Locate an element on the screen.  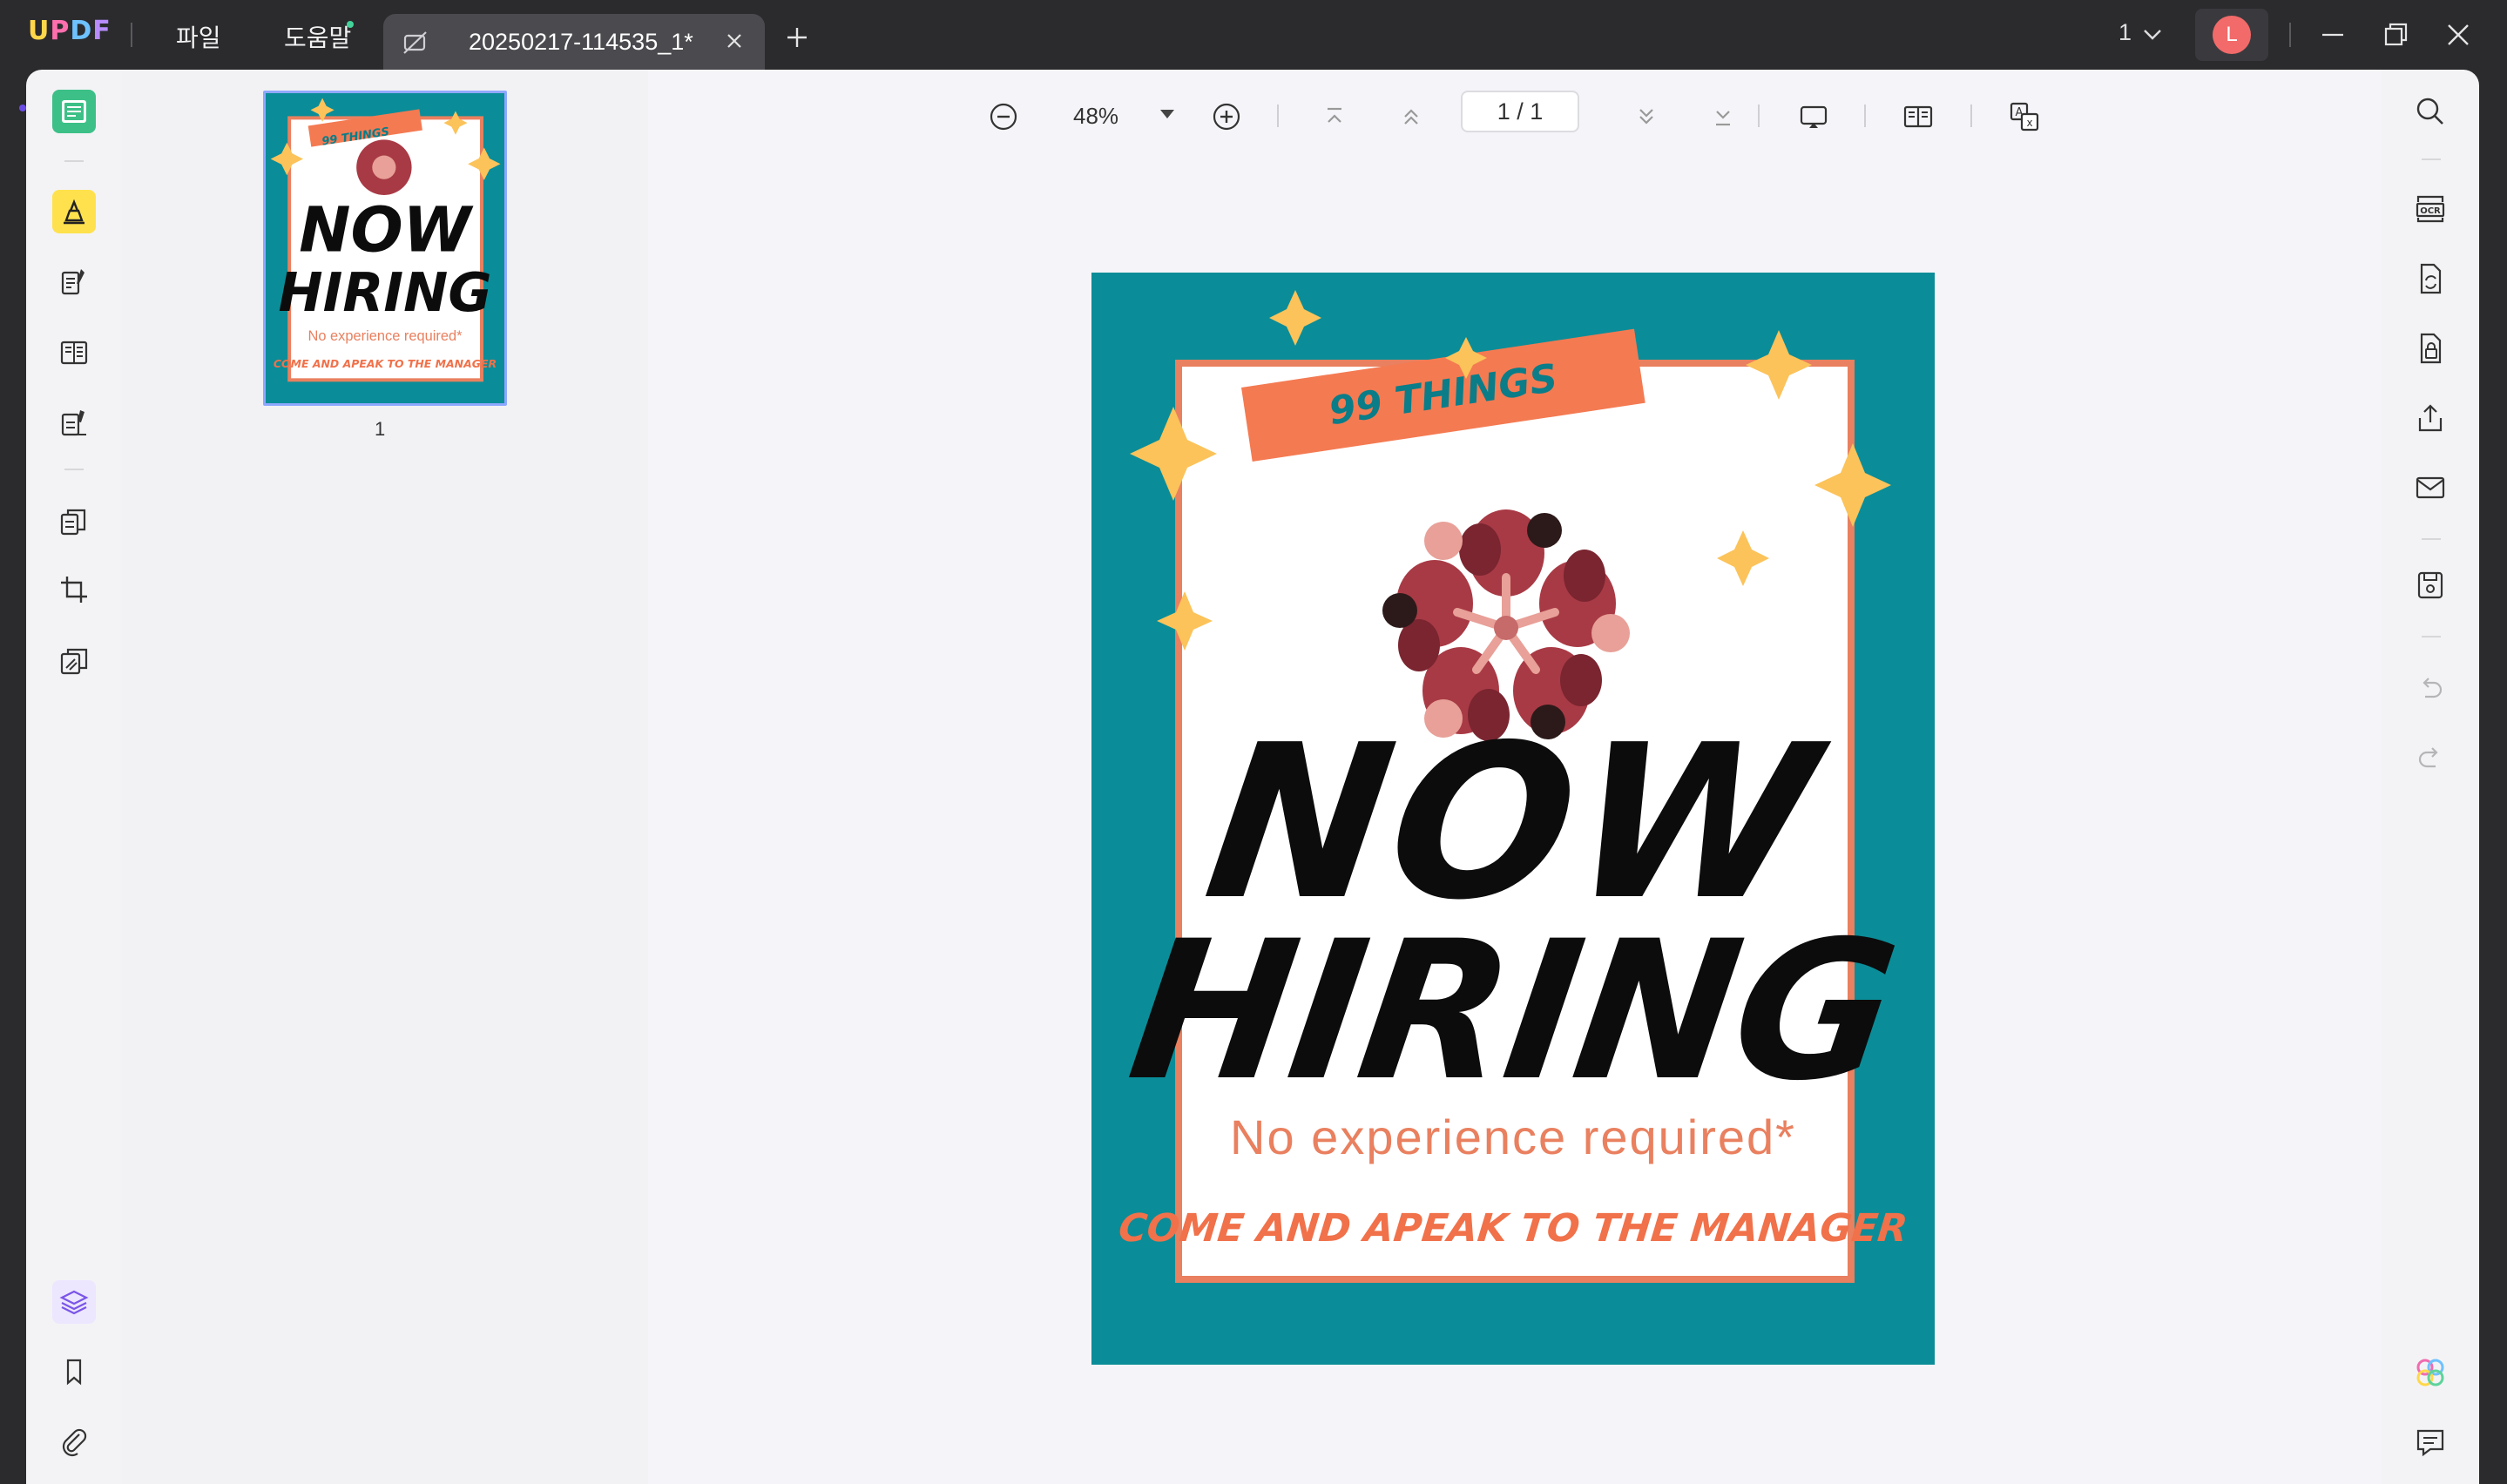
poster-footer: COME AND APEAK TO THE MANAGER is located at coordinates (1513, 1229).